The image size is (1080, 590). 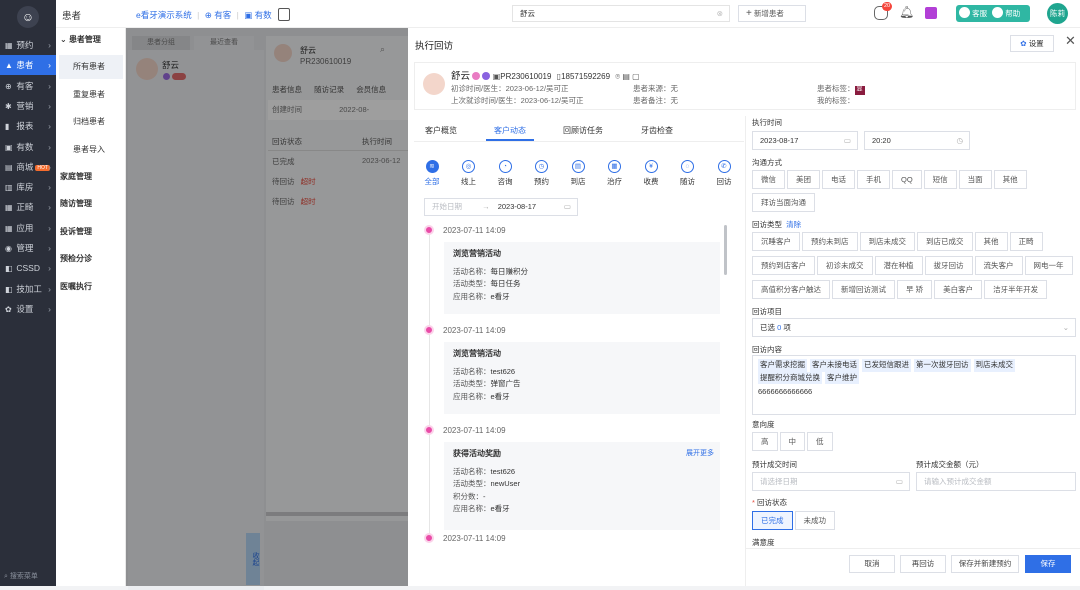 What do you see at coordinates (91, 287) in the screenshot?
I see `subnav-grp-9: 医嘱执行` at bounding box center [91, 287].